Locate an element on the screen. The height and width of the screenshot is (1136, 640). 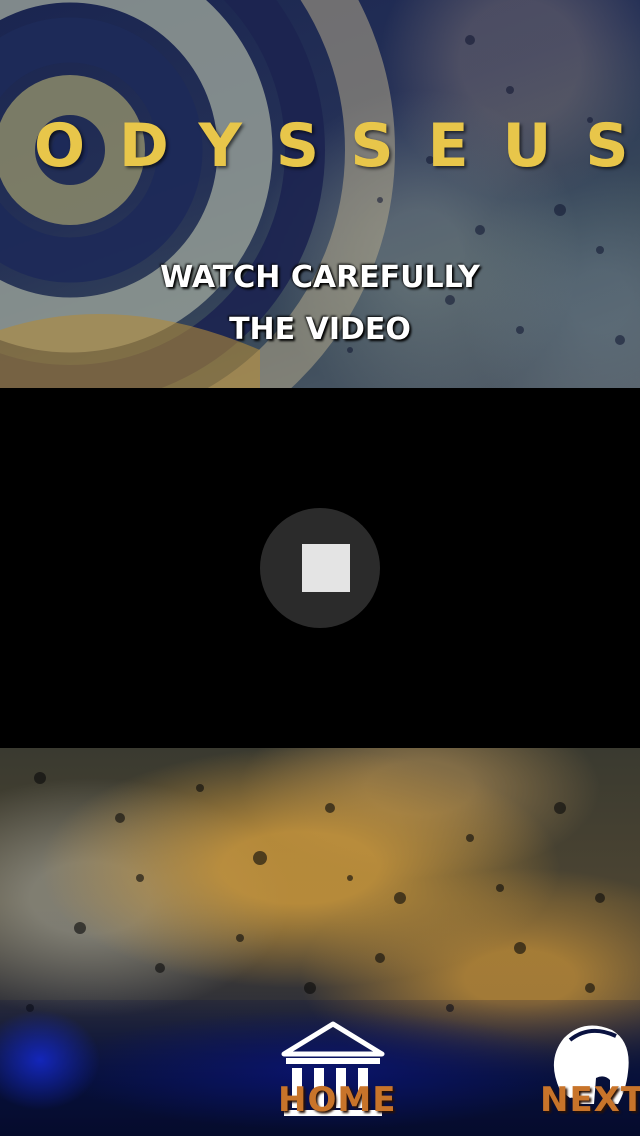
instruction-line-1: WATCH CAREFULLY is located at coordinates (320, 277).